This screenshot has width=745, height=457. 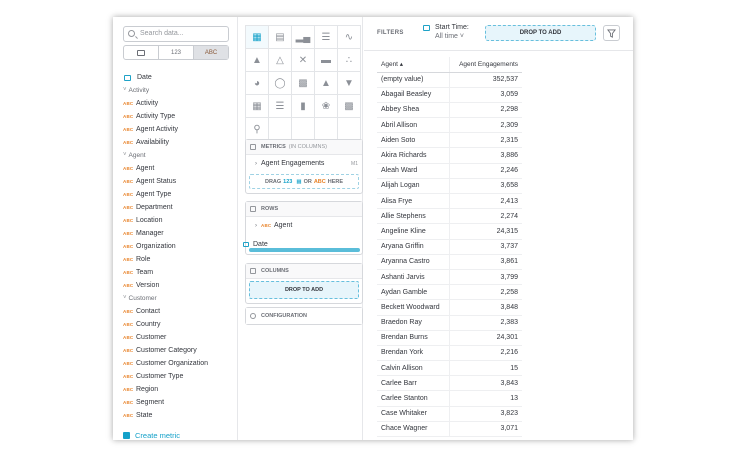 I want to click on heatmap-icon: ▦, so click(x=257, y=106).